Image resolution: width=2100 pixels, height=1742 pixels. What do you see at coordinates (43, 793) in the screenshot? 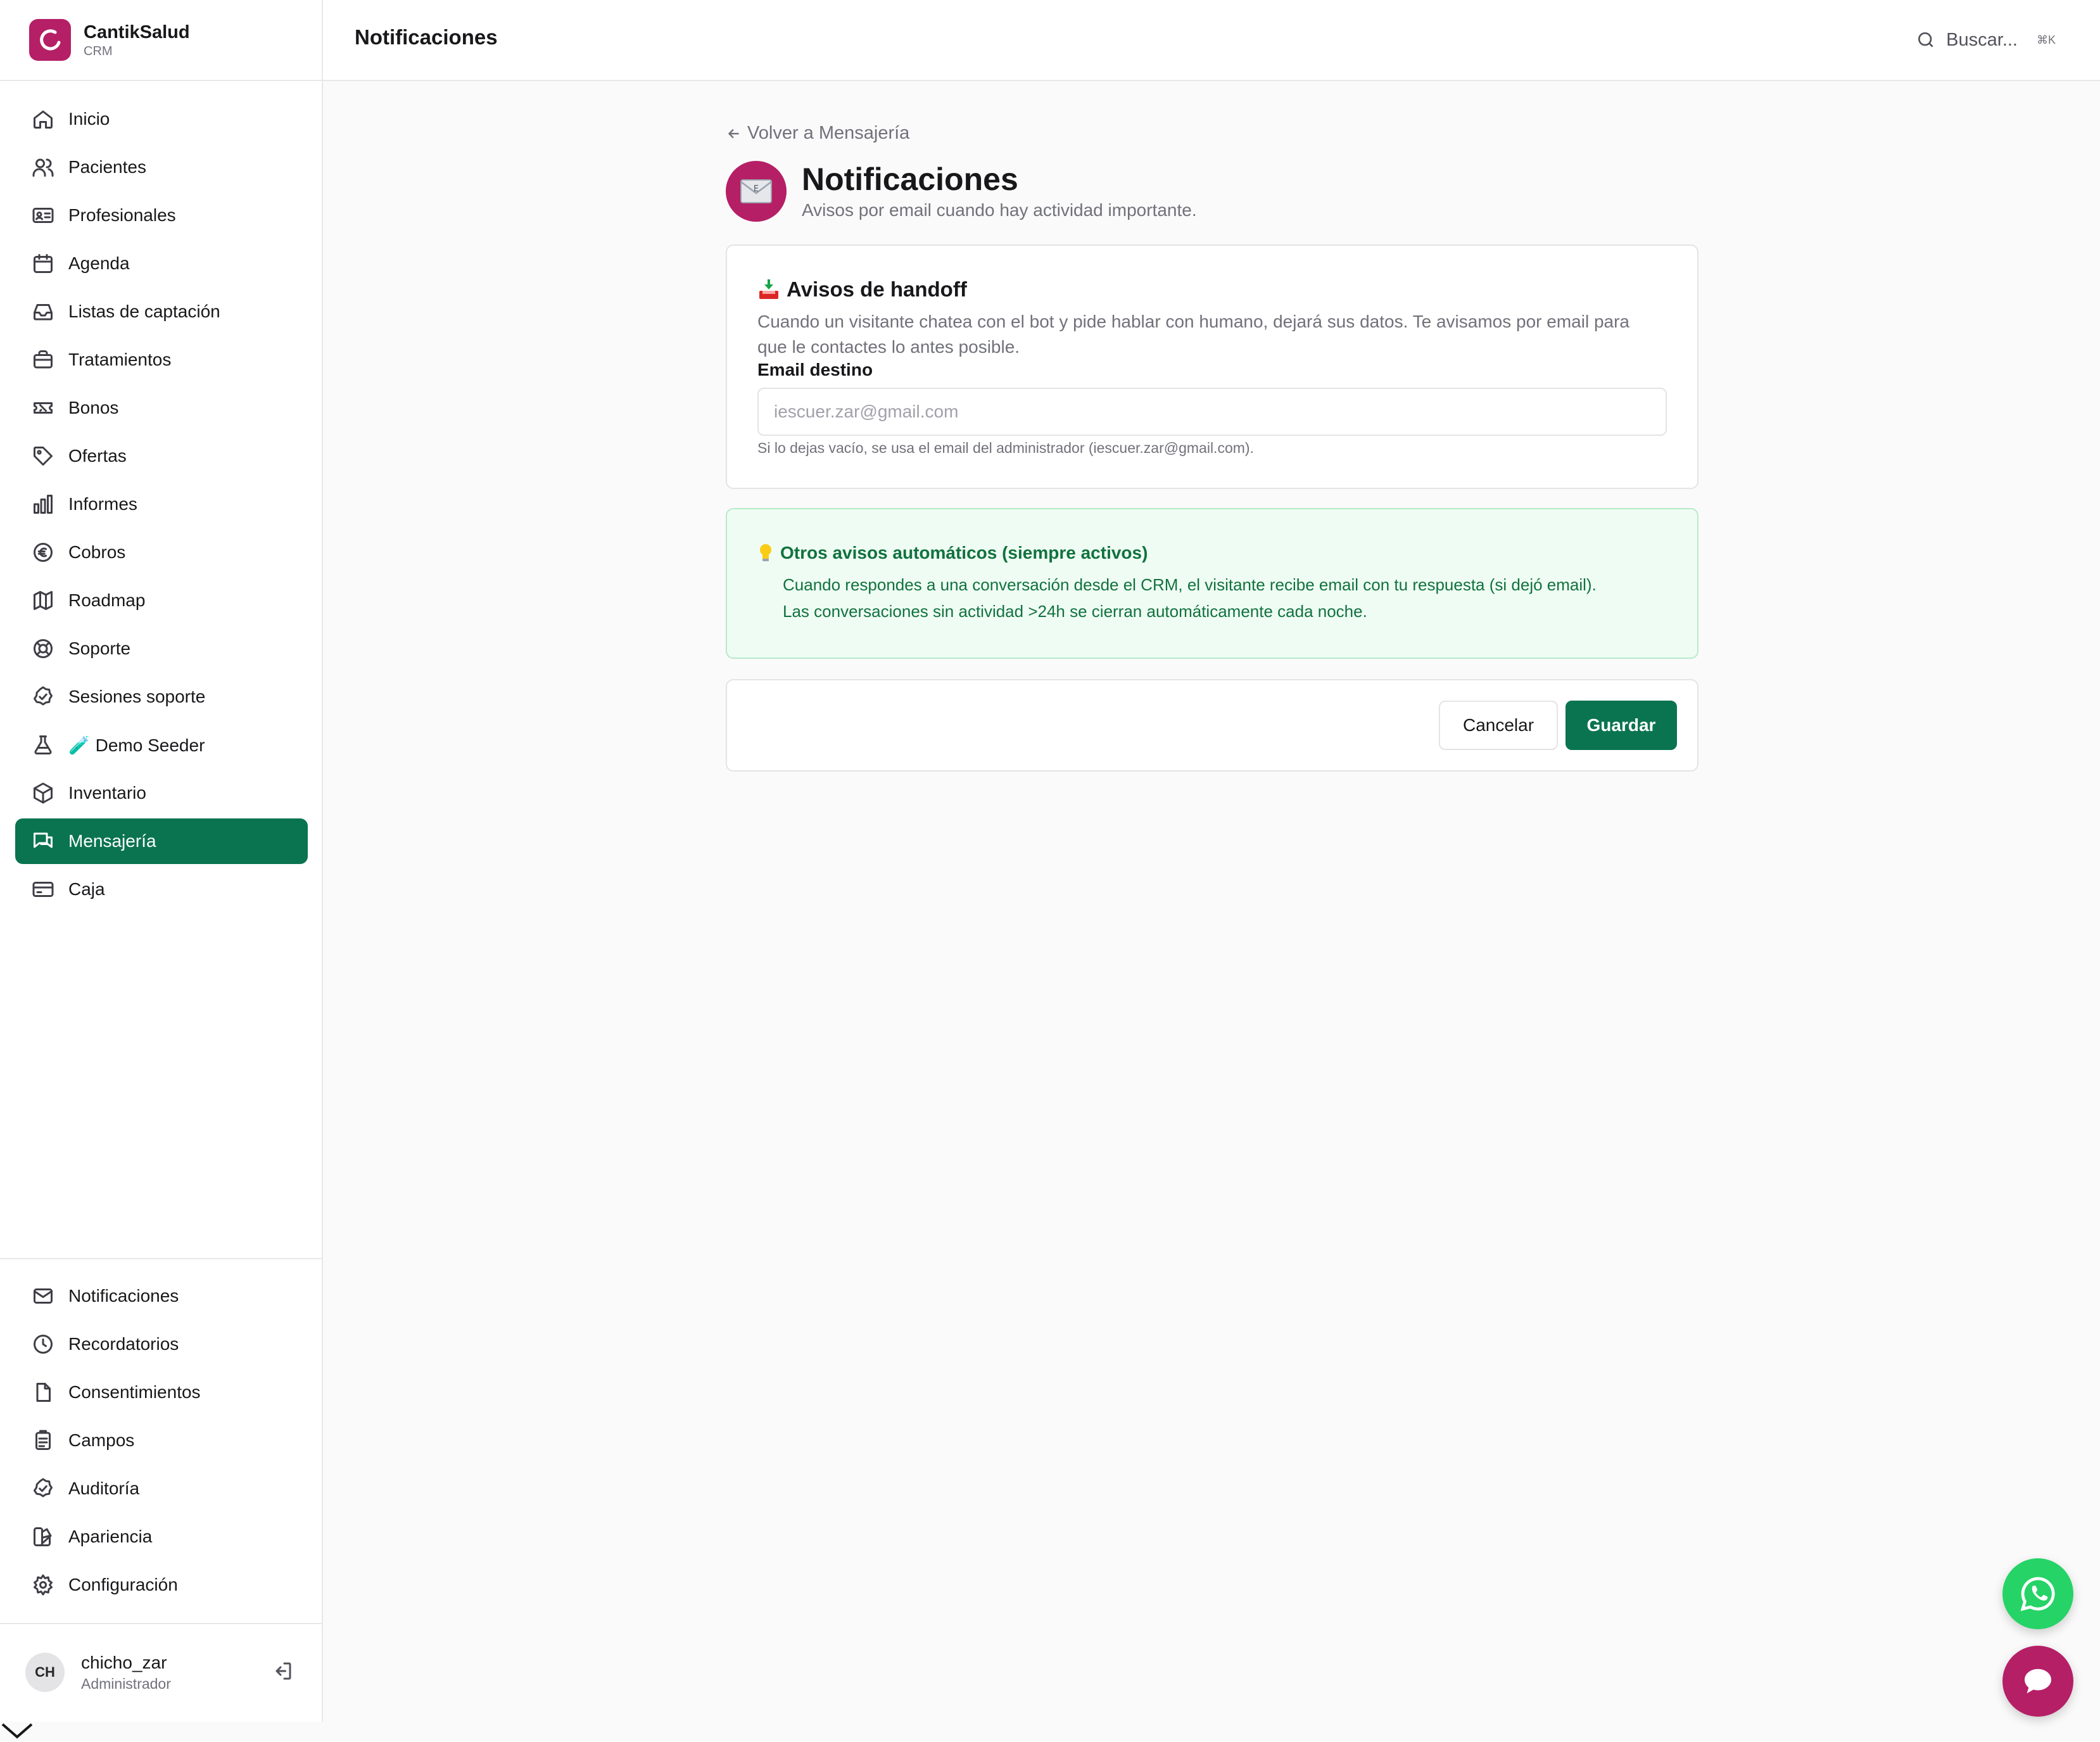
I see `box-icon` at bounding box center [43, 793].